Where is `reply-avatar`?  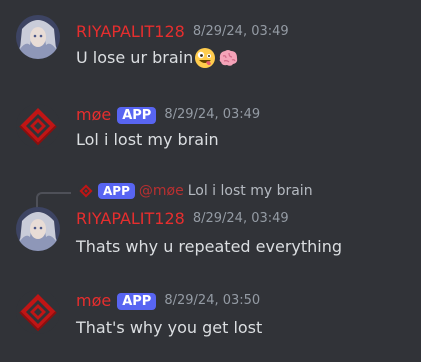 reply-avatar is located at coordinates (86, 191).